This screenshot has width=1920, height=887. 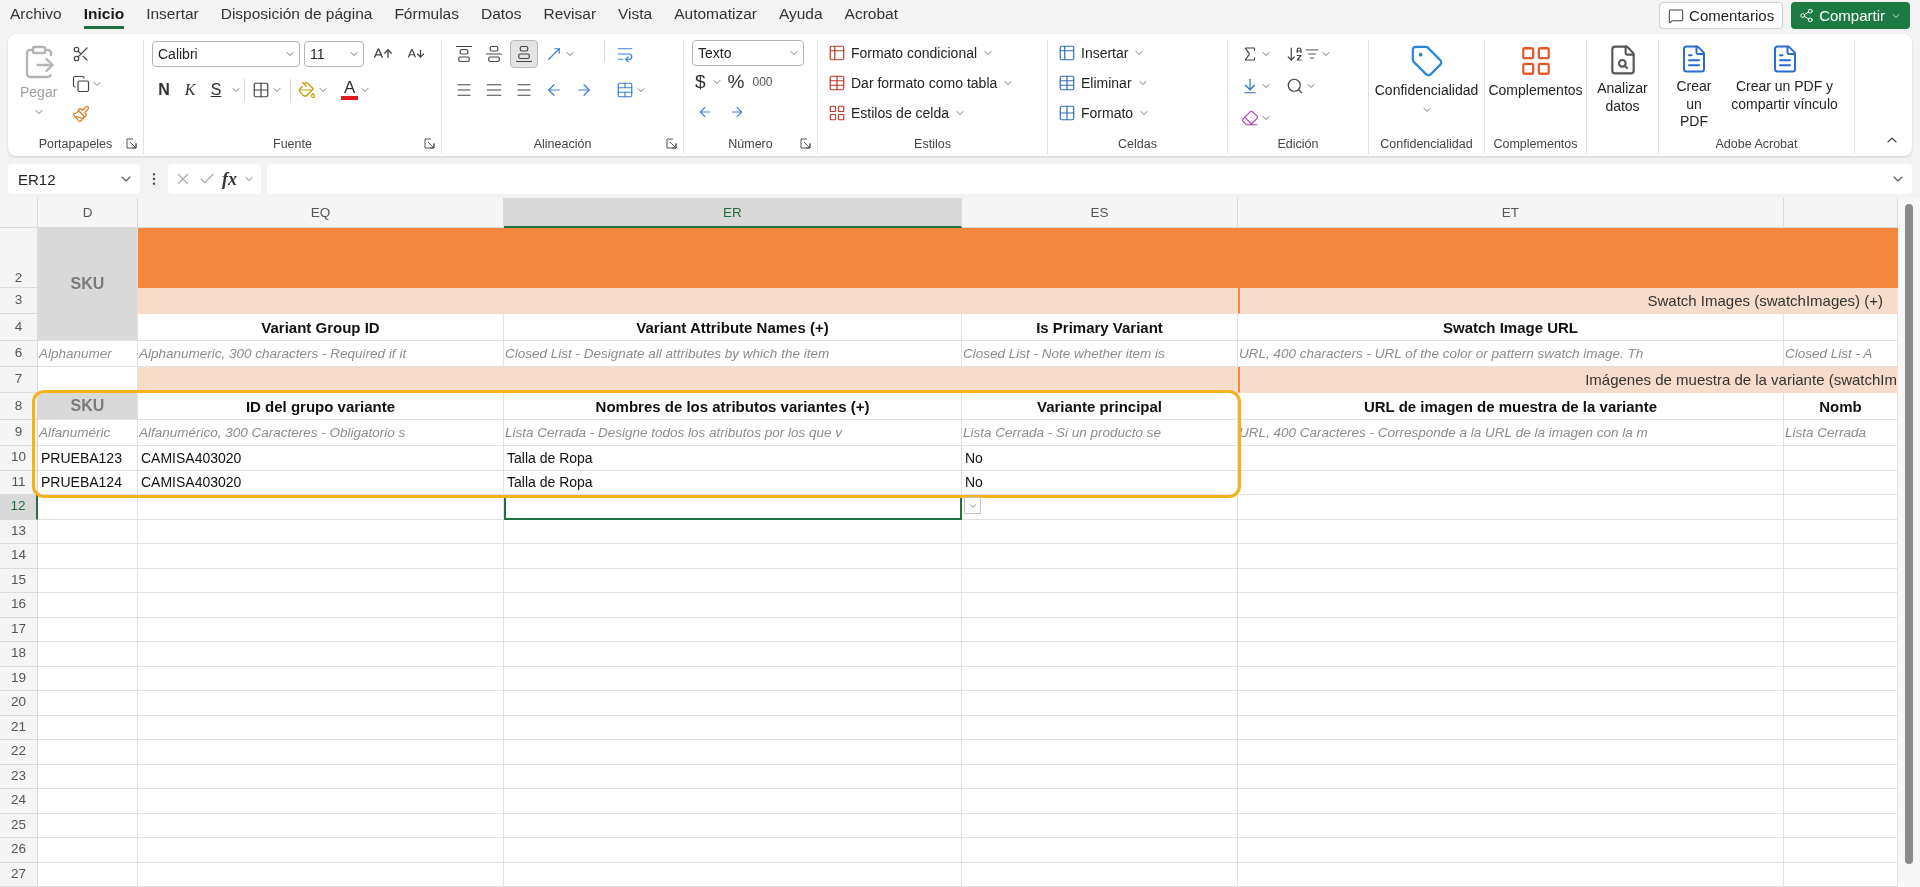 I want to click on row-header: 25, so click(x=19, y=825).